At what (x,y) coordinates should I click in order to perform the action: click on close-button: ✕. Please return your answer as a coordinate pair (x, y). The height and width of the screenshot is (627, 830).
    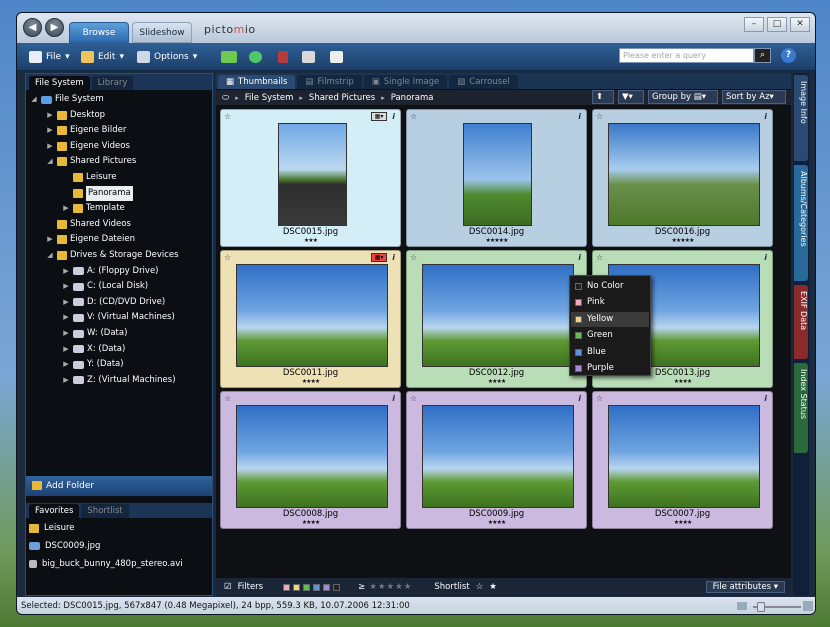
    Looking at the image, I should click on (800, 24).